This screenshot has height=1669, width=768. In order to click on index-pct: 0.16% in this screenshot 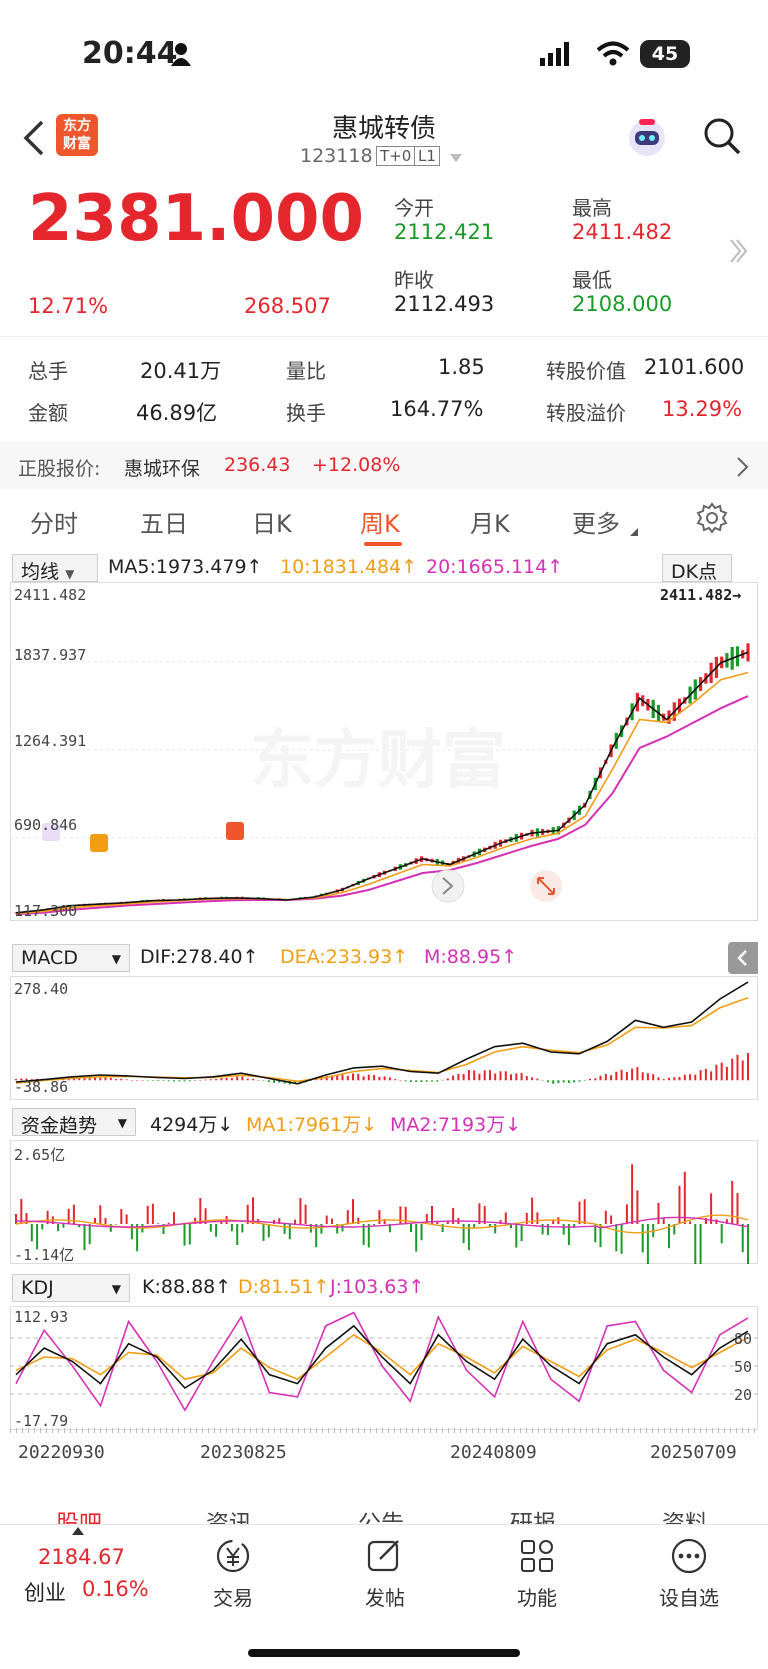, I will do `click(115, 1589)`.